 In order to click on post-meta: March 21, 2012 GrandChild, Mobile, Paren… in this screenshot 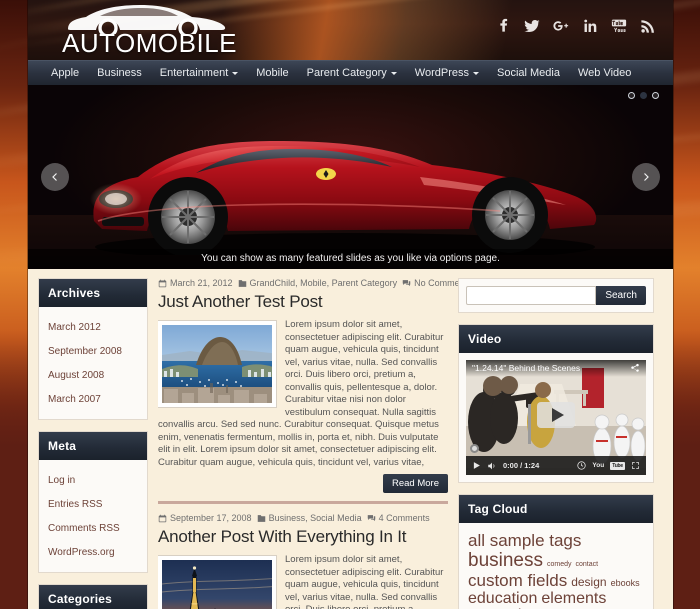, I will do `click(315, 283)`.